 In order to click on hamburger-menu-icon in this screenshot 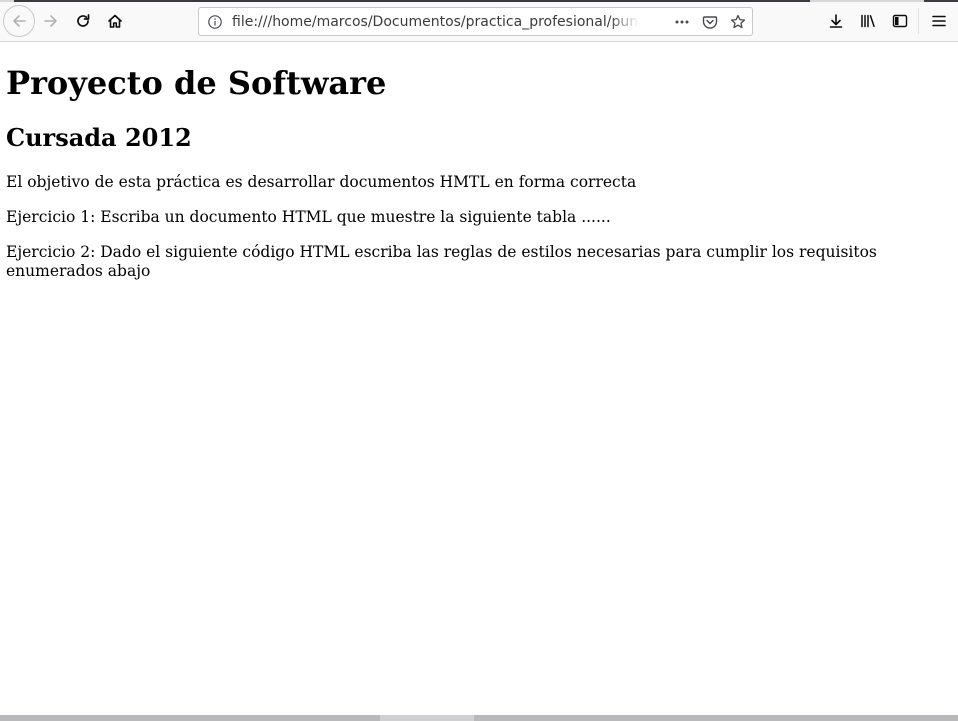, I will do `click(939, 21)`.